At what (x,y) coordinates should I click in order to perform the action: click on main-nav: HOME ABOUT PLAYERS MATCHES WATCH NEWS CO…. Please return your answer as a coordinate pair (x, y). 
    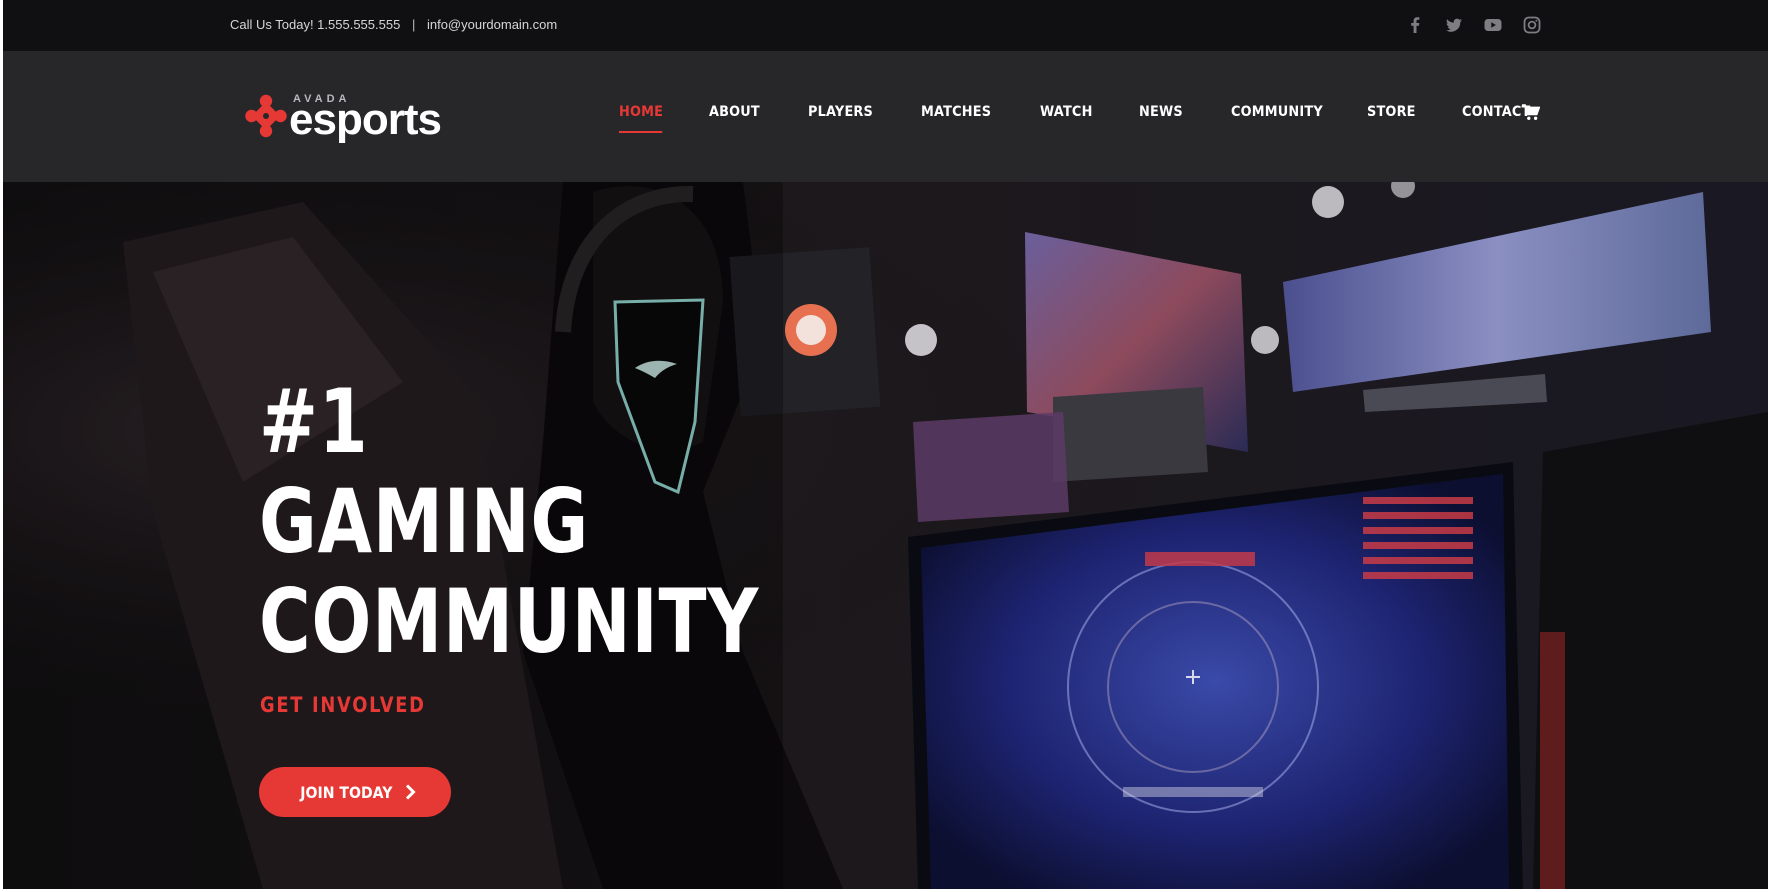
    Looking at the image, I should click on (1077, 118).